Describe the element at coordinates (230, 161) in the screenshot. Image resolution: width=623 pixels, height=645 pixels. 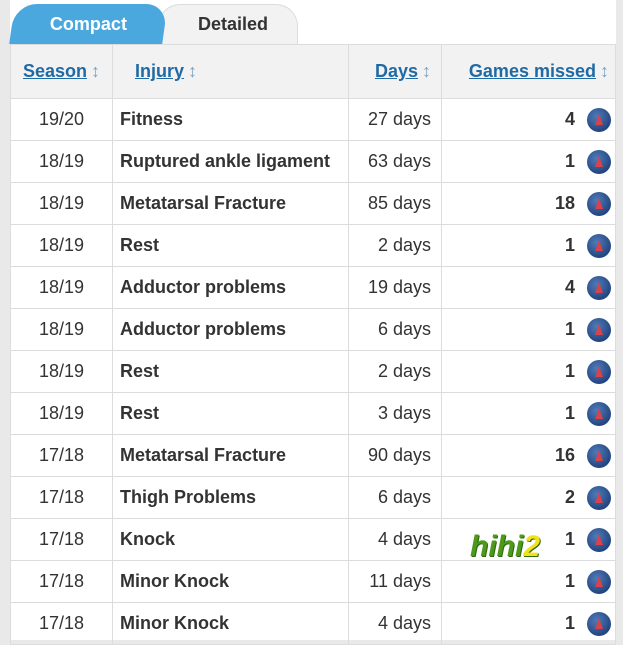
I see `injury-cell: Ruptured ankle ligament` at that location.